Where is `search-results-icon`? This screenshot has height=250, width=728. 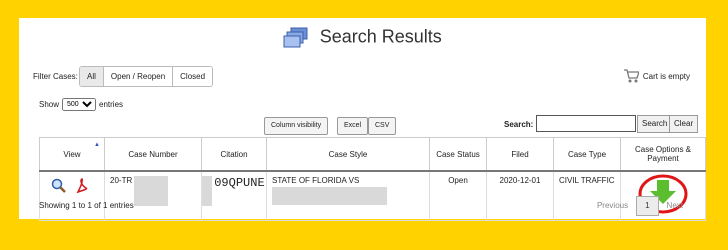 search-results-icon is located at coordinates (295, 37).